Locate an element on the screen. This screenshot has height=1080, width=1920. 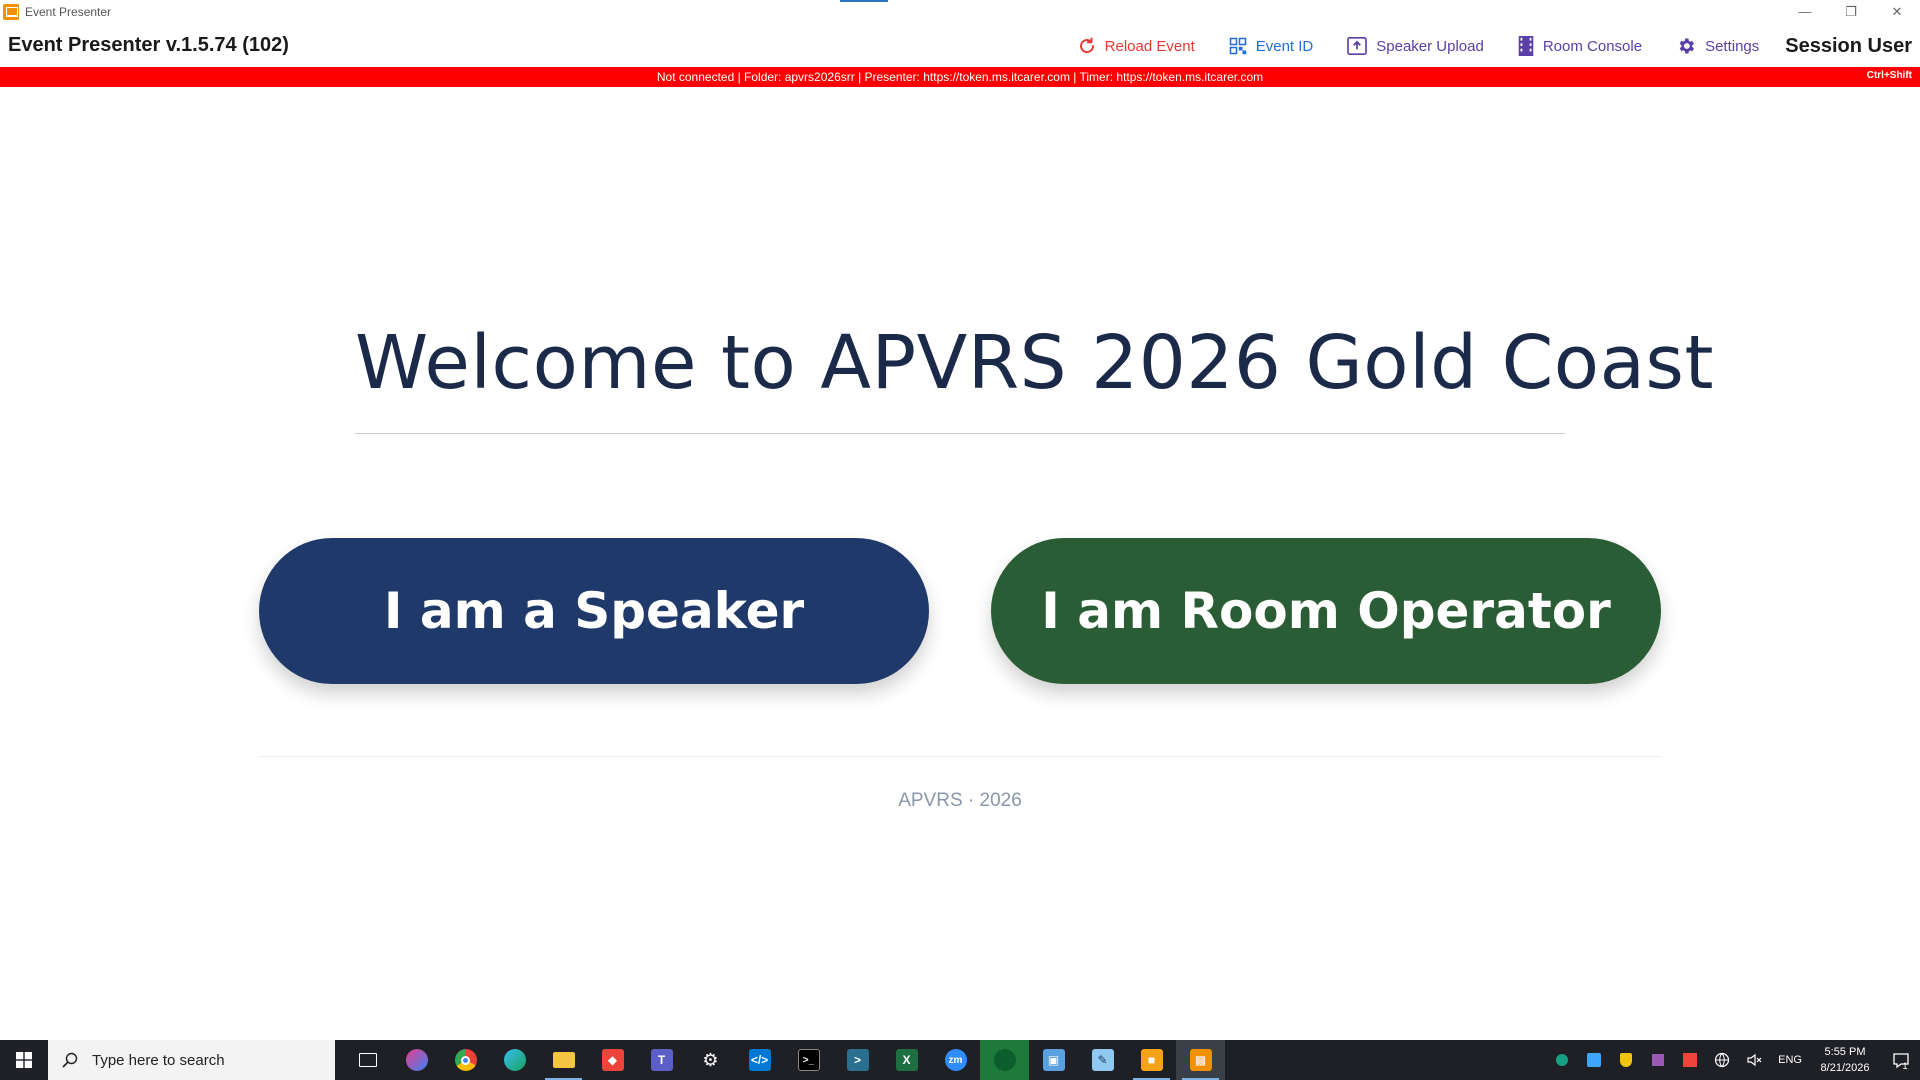
notification-center-icon: 1 is located at coordinates (1900, 1060).